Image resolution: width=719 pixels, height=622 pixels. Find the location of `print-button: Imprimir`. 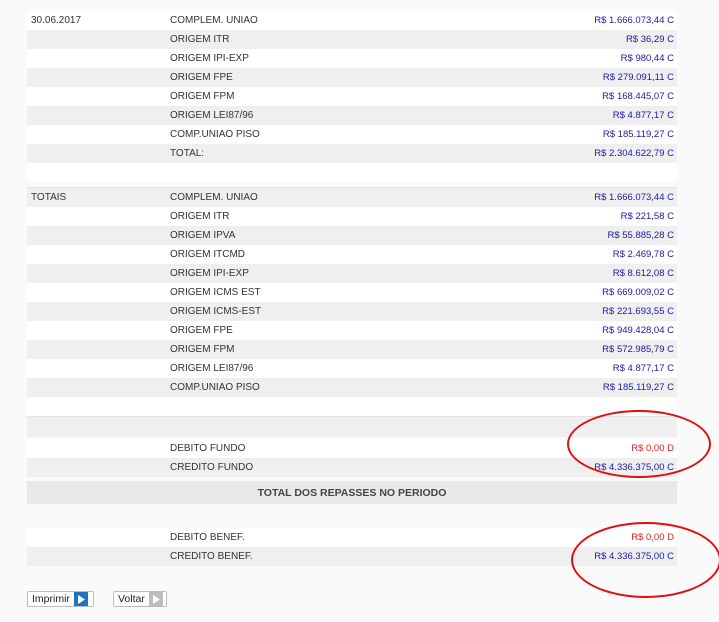

print-button: Imprimir is located at coordinates (60, 599).